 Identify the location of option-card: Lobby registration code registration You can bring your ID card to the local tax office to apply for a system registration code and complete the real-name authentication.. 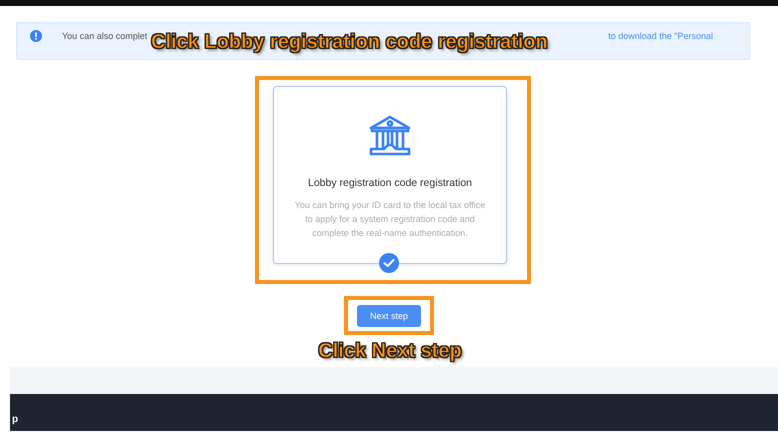
(390, 175).